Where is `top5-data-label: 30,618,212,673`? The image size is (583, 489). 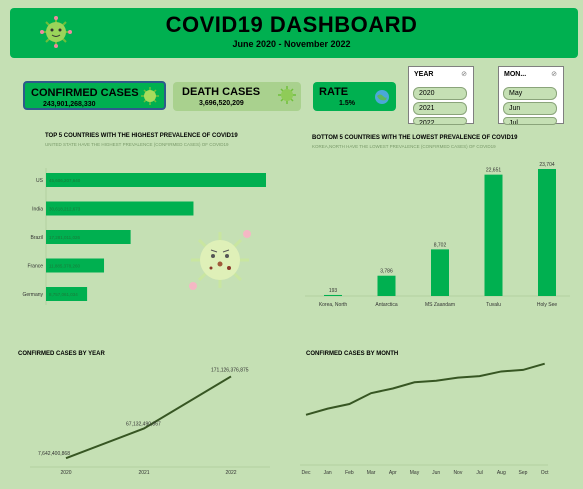 top5-data-label: 30,618,212,673 is located at coordinates (65, 209).